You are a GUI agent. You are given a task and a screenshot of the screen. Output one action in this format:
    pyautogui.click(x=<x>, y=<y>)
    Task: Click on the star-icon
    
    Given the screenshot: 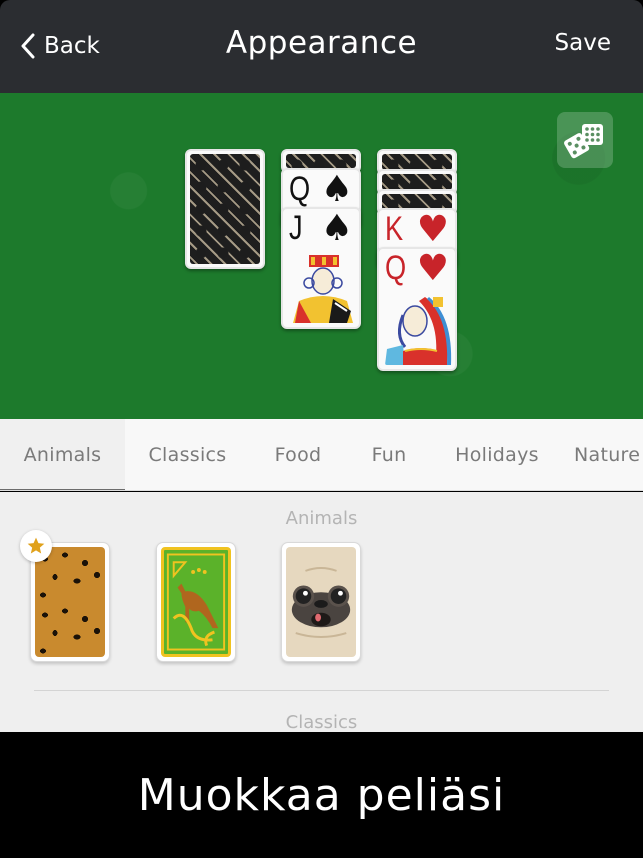 What is the action you would take?
    pyautogui.click(x=36, y=545)
    